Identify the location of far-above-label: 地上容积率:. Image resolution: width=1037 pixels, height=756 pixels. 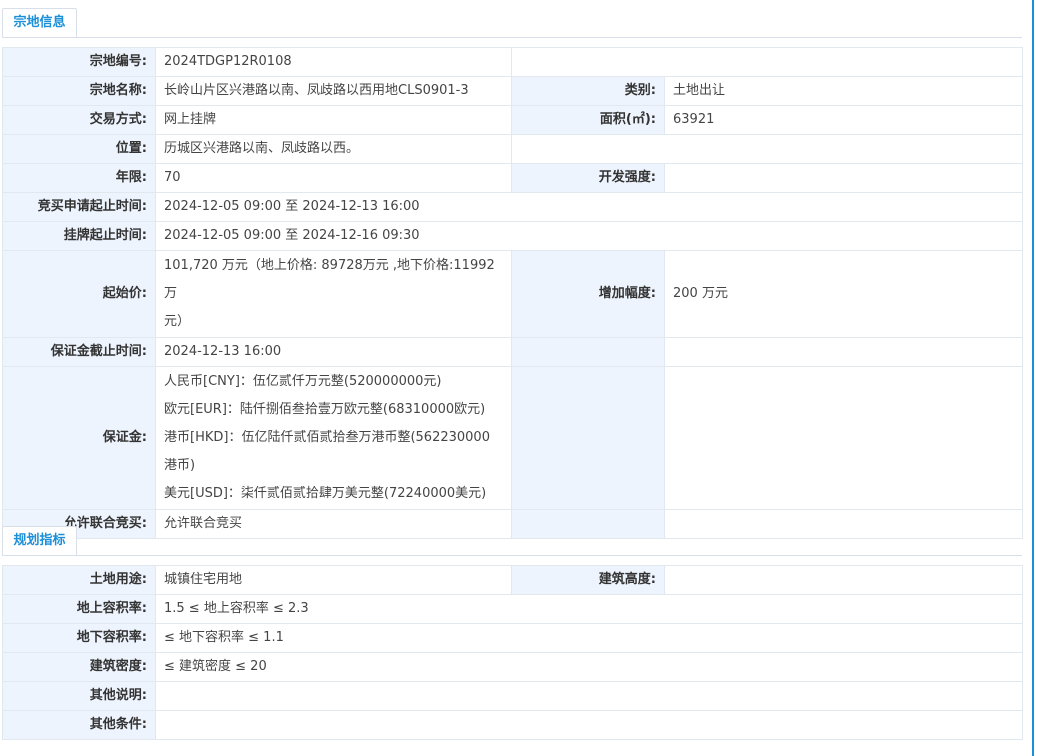
(79, 609).